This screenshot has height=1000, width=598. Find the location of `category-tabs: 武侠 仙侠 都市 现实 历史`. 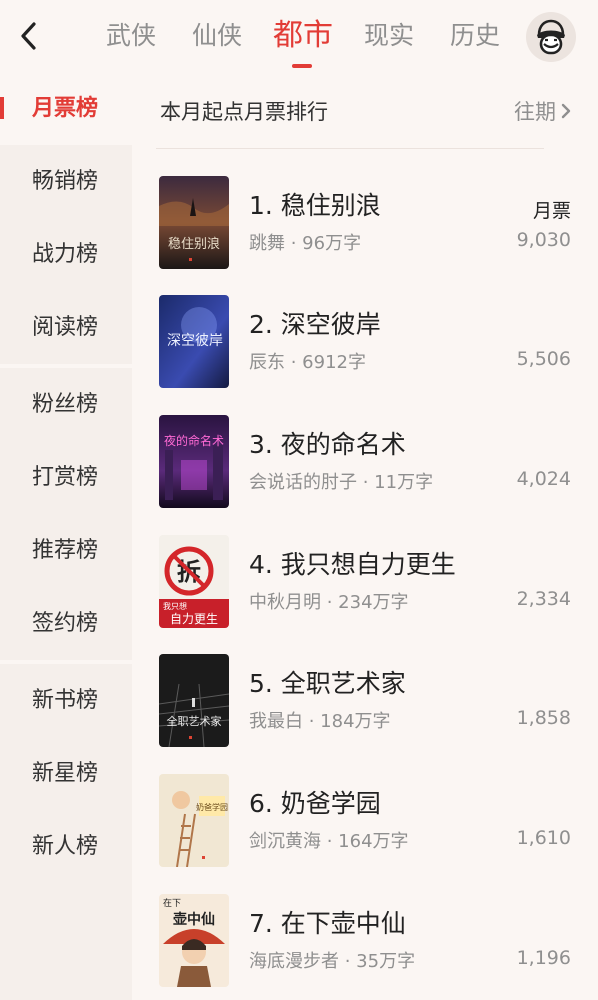

category-tabs: 武侠 仙侠 都市 现实 历史 is located at coordinates (303, 41).